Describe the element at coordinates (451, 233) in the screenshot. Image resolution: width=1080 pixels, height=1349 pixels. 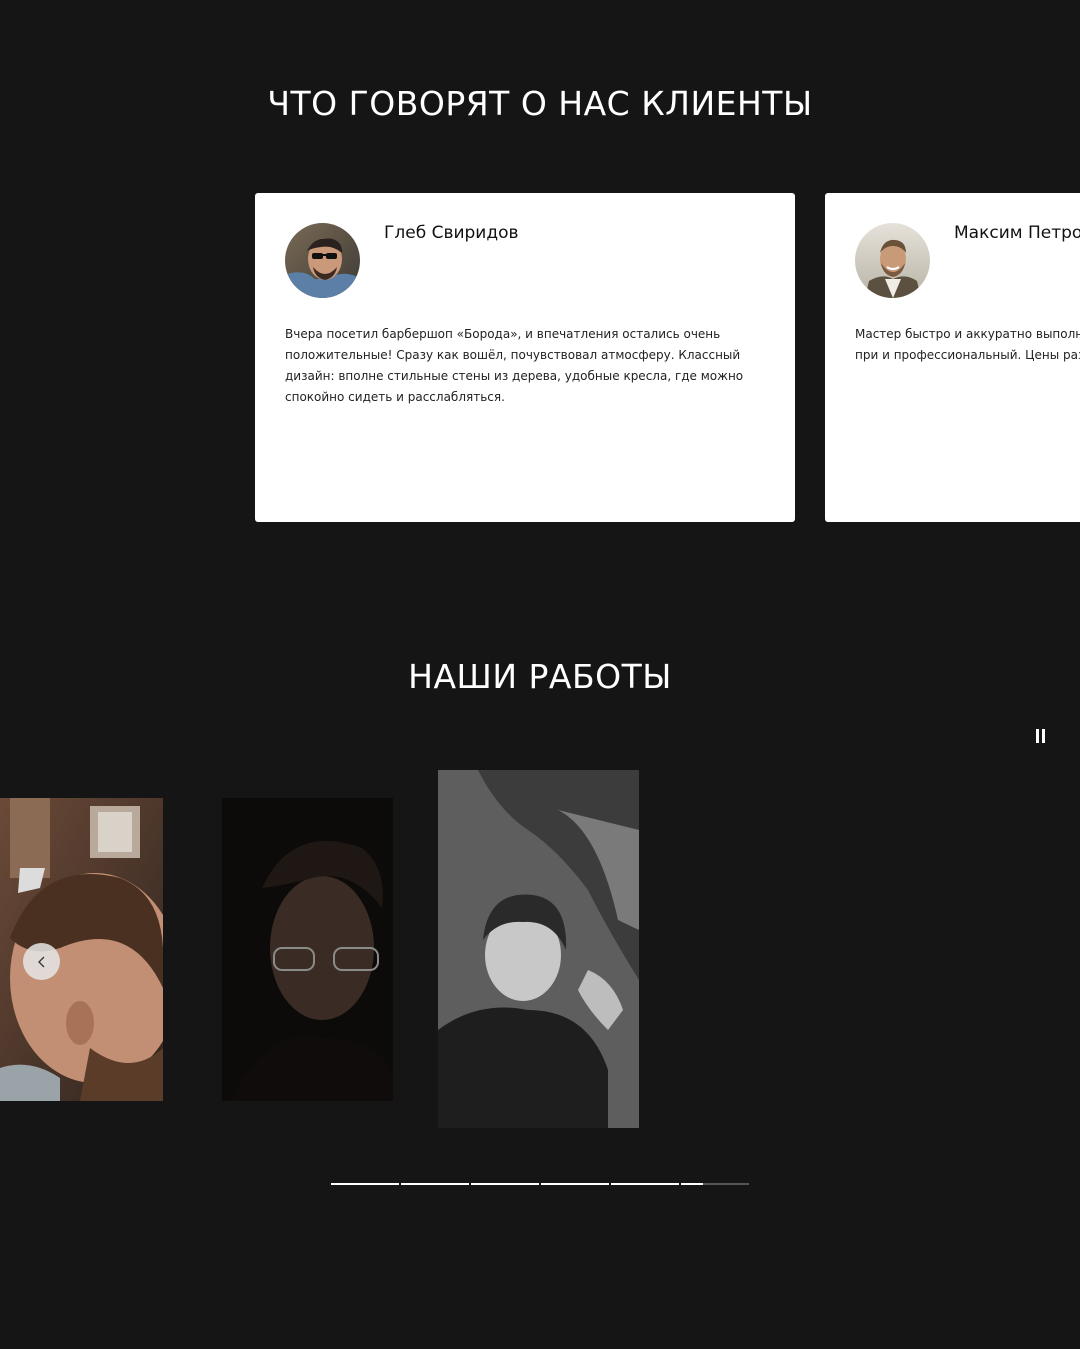
I see `reviewer-name: Глеб Свиридов` at that location.